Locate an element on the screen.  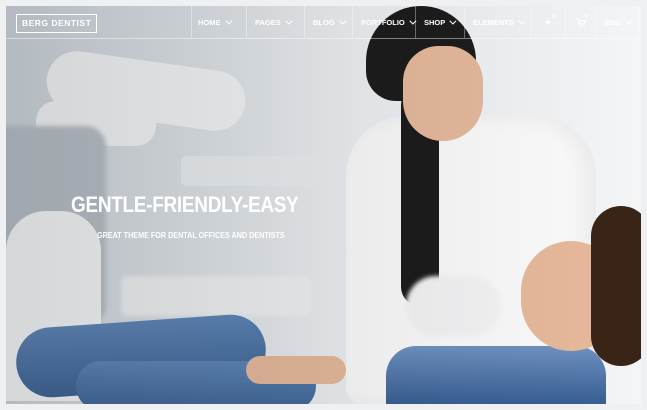
search-button is located at coordinates (643, 22).